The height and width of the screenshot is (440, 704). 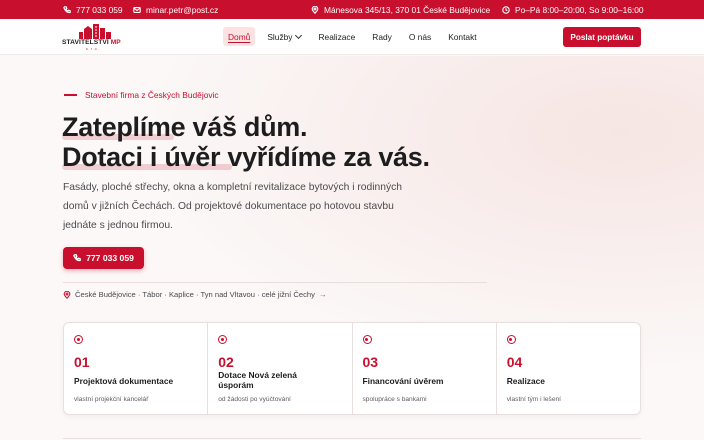 I want to click on hero-title-line2: Dotaci i úvěr vyřídíme za vás., so click(x=246, y=157).